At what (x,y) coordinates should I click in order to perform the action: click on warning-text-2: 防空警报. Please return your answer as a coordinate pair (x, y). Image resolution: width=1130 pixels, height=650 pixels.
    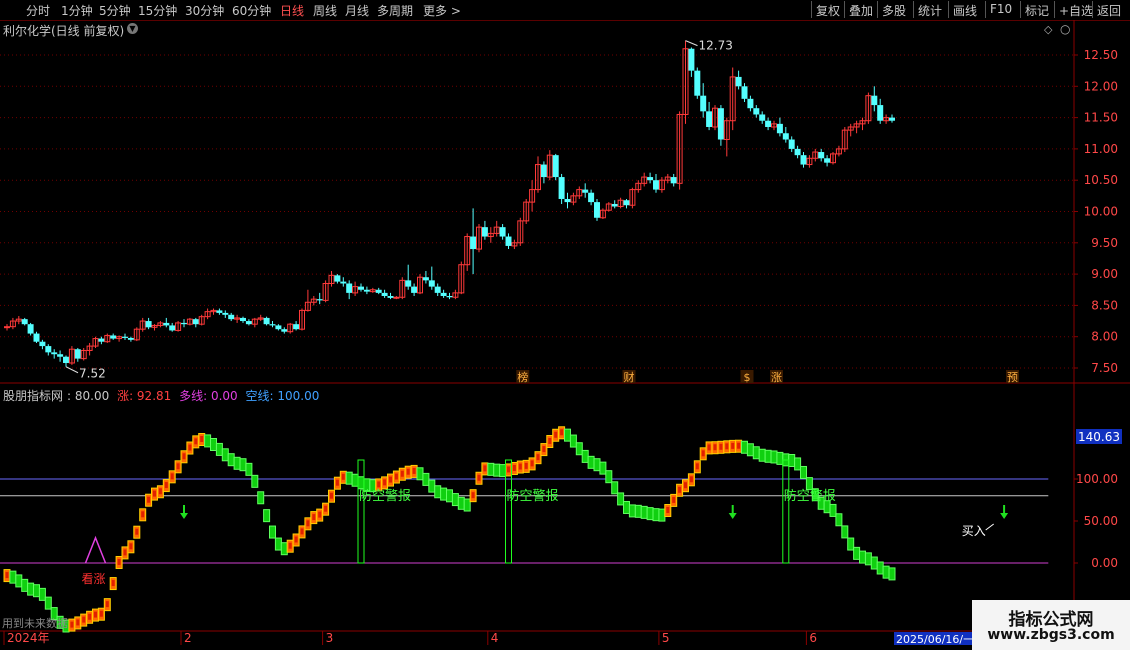
    Looking at the image, I should click on (810, 496).